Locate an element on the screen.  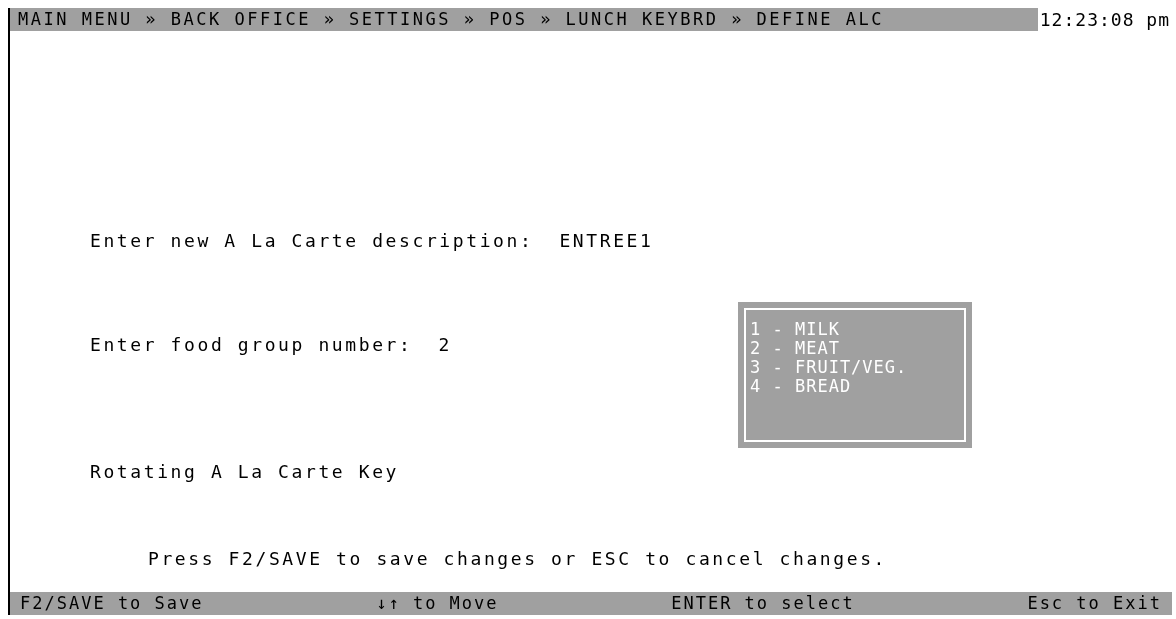
field-label: Enter new A La Carte description: is located at coordinates (312, 241).